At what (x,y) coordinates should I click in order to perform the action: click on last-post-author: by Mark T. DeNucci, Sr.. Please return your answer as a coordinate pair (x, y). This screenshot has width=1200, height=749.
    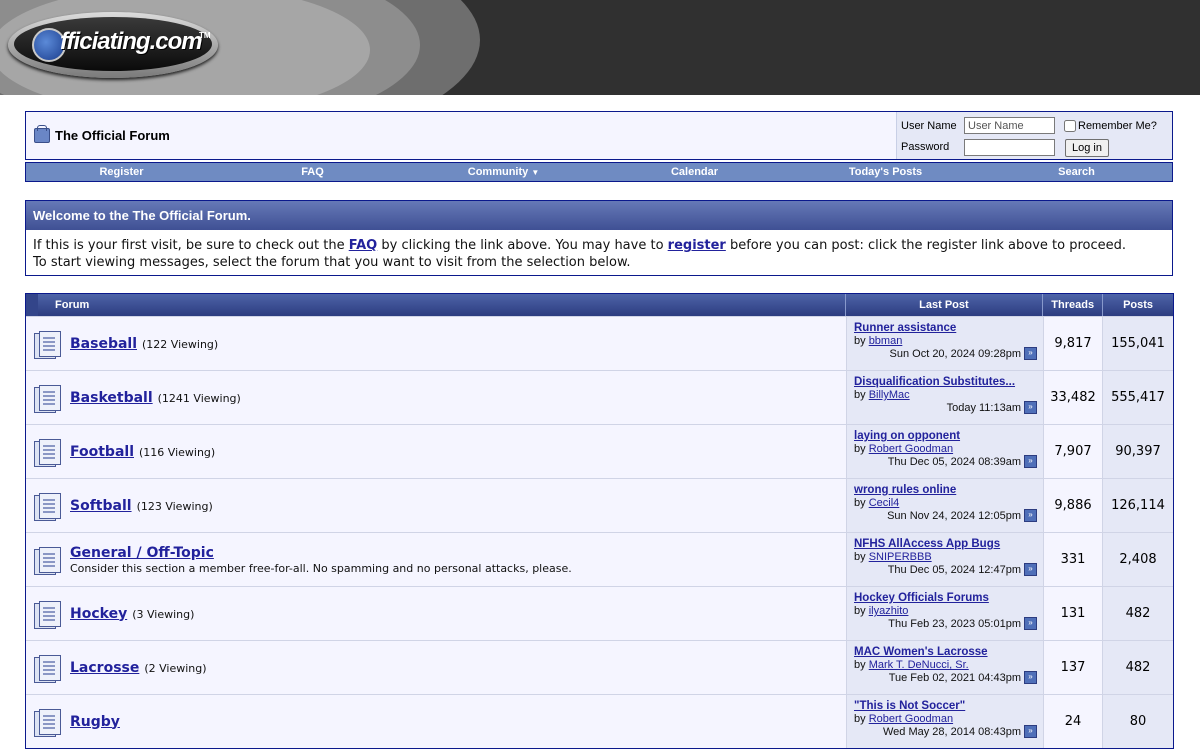
    Looking at the image, I should click on (945, 665).